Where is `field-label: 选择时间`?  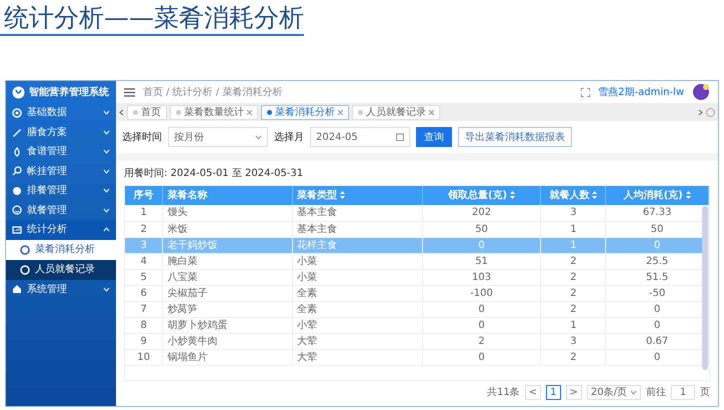
field-label: 选择时间 is located at coordinates (142, 137).